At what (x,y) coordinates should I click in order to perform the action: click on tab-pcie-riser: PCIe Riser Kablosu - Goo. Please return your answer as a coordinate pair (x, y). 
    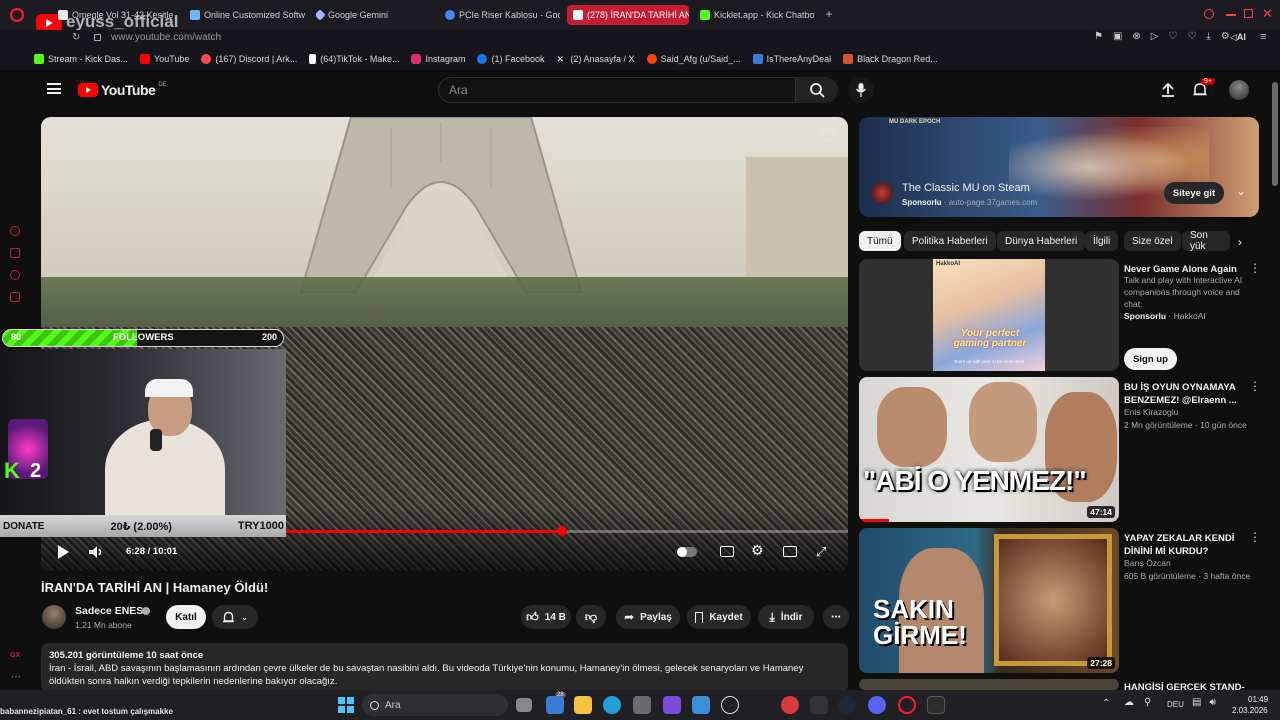
    Looking at the image, I should click on (502, 15).